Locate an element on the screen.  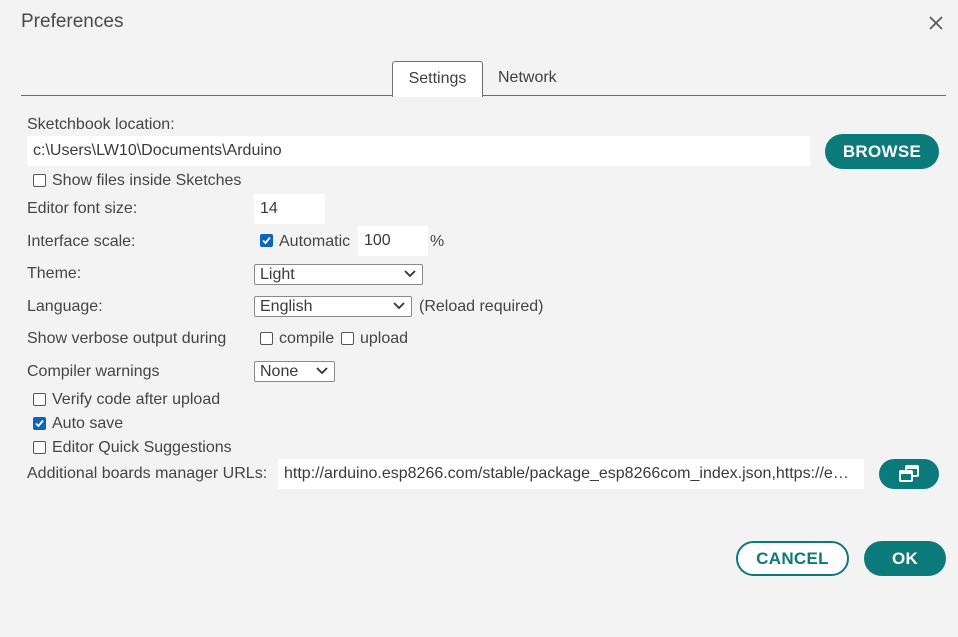
verify-code-label: Verify code after upload is located at coordinates (136, 399).